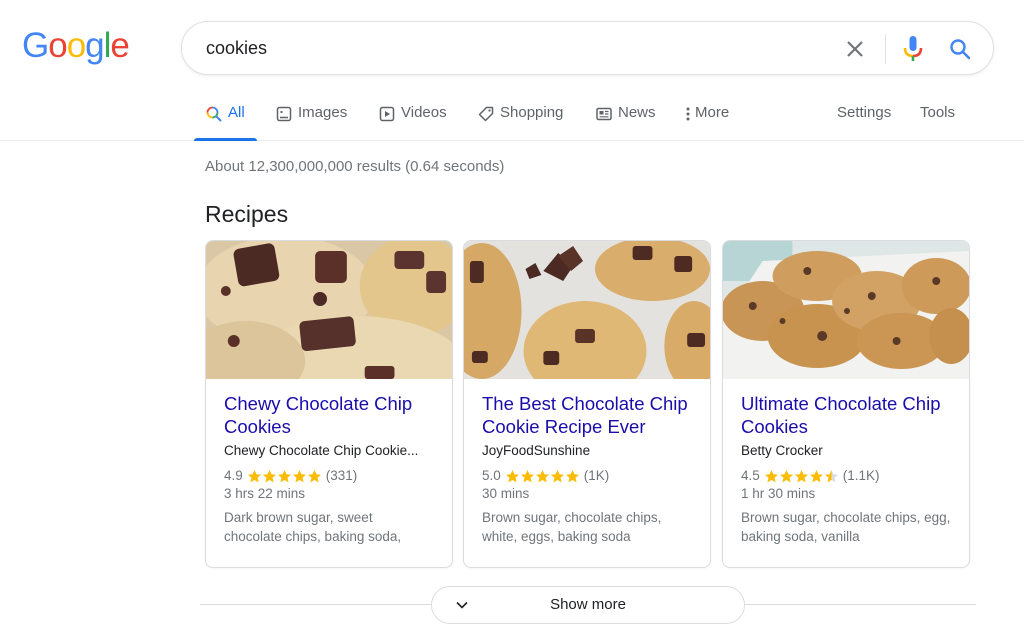  What do you see at coordinates (265, 493) in the screenshot?
I see `recipe-time: 3 hrs 22 mins` at bounding box center [265, 493].